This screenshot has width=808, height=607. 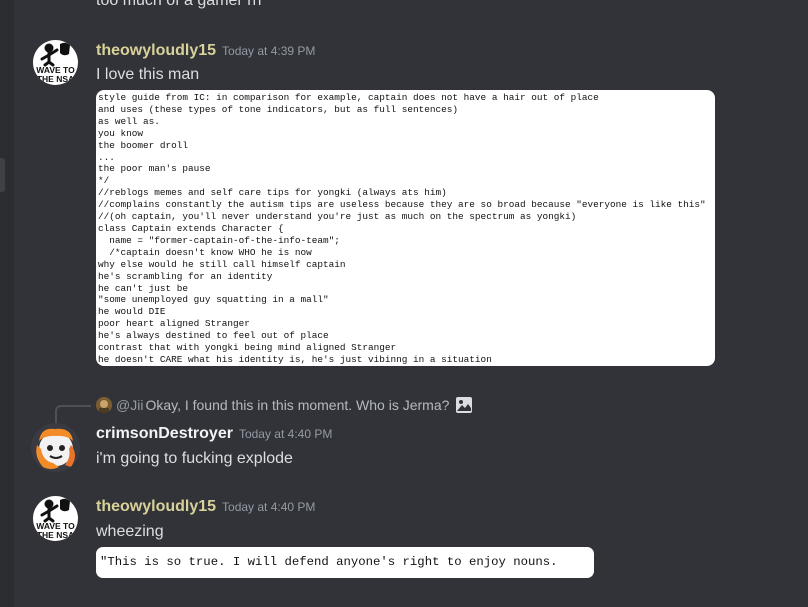 I want to click on code-line: you know, so click(x=121, y=133).